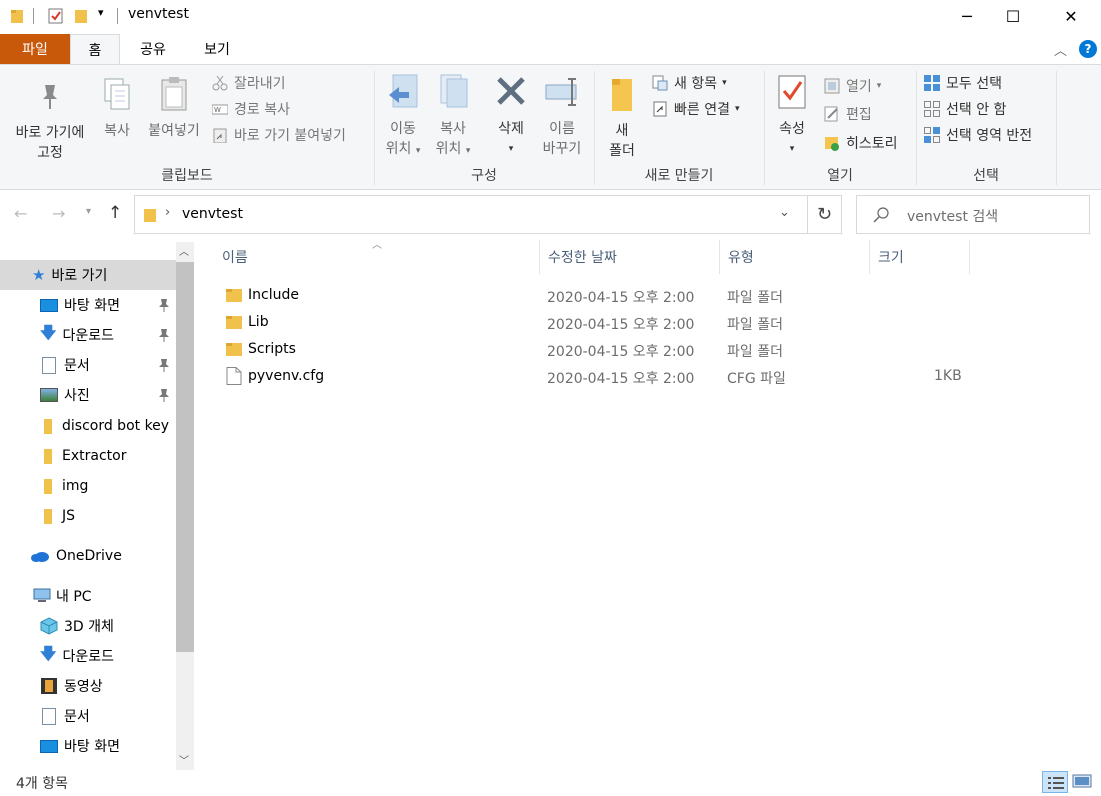 Image resolution: width=1101 pixels, height=796 pixels. Describe the element at coordinates (978, 135) in the screenshot. I see `invert-selection-button: 선택 영역 반전` at that location.